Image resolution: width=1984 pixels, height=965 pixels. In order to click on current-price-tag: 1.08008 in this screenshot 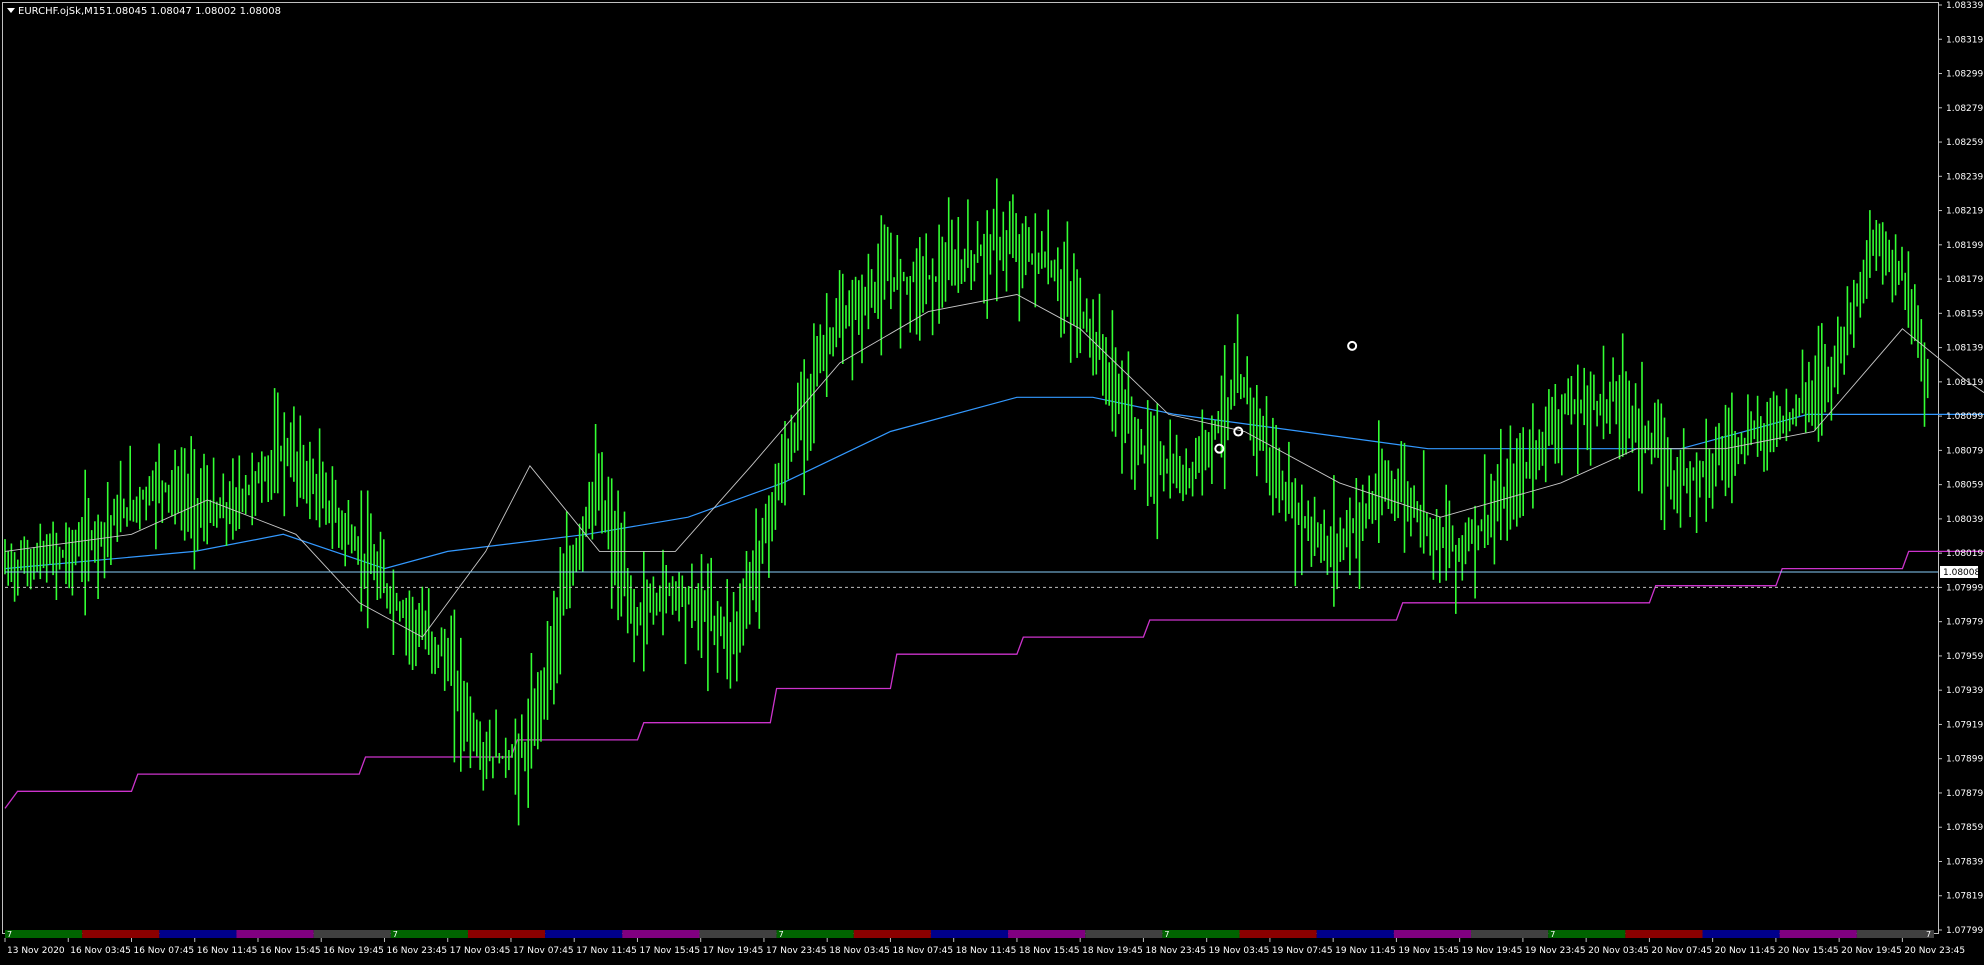, I will do `click(1960, 571)`.